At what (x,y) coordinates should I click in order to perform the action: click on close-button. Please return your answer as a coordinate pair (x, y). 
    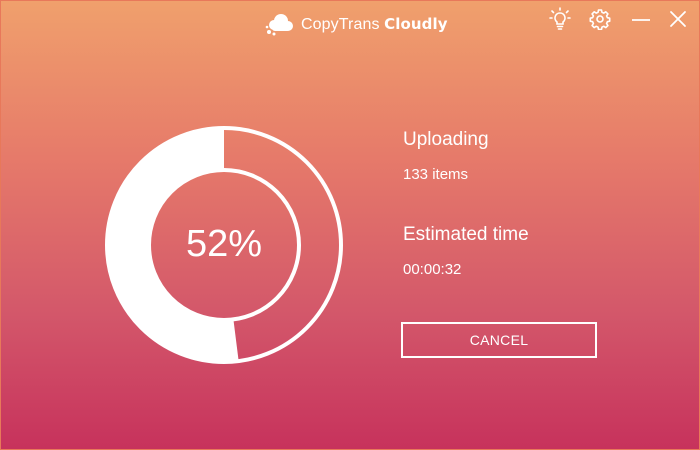
    Looking at the image, I should click on (678, 19).